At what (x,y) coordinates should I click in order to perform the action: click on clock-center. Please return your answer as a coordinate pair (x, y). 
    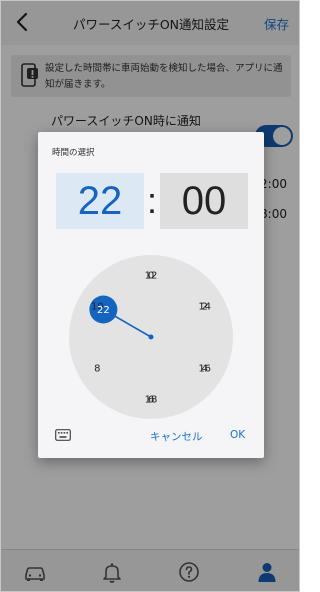
    Looking at the image, I should click on (151, 337).